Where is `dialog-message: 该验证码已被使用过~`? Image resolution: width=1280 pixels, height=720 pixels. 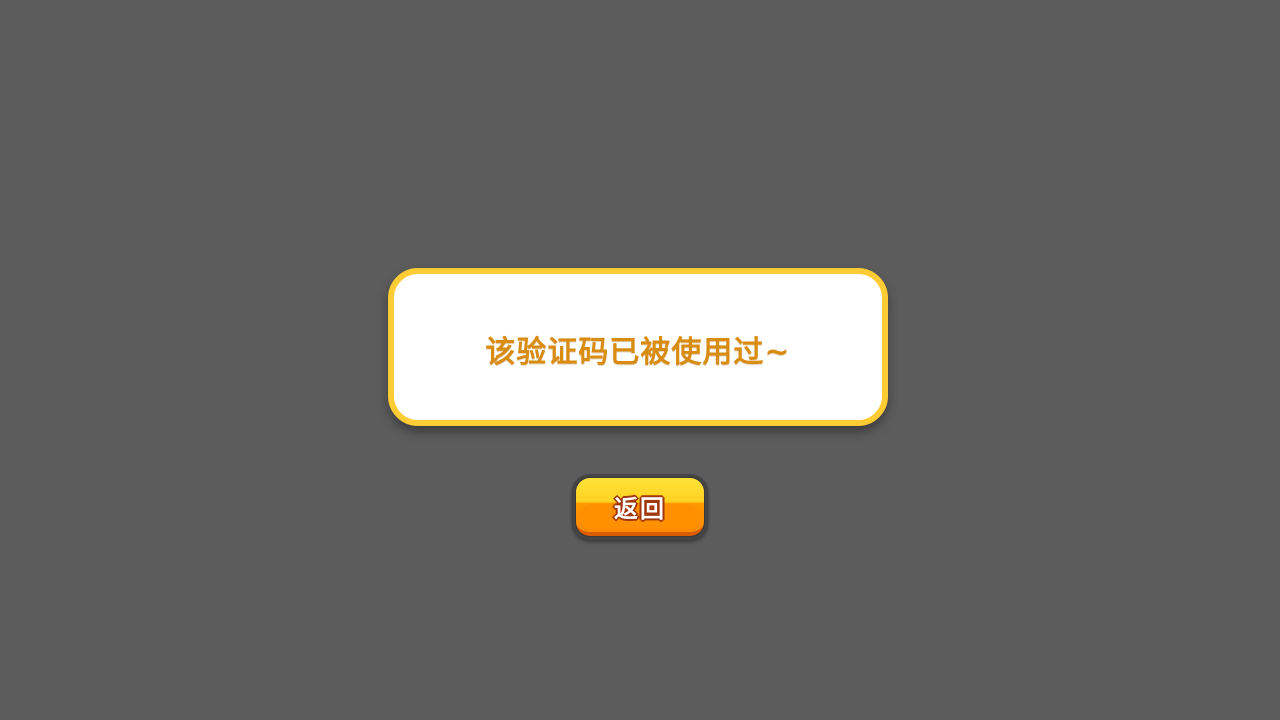
dialog-message: 该验证码已被使用过~ is located at coordinates (638, 352).